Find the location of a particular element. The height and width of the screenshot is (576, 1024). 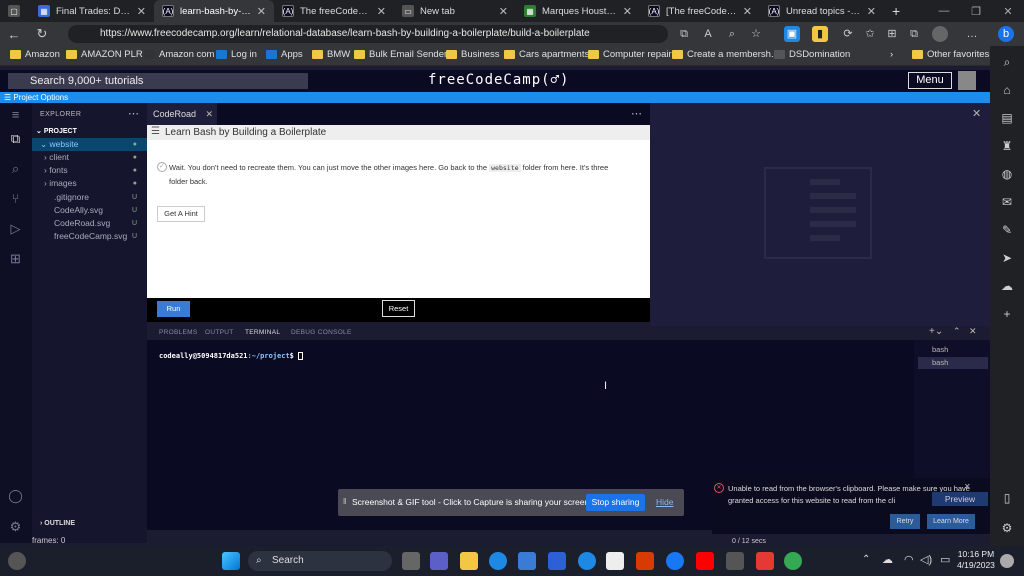

close-panel-icon: ✕ is located at coordinates (973, 331).